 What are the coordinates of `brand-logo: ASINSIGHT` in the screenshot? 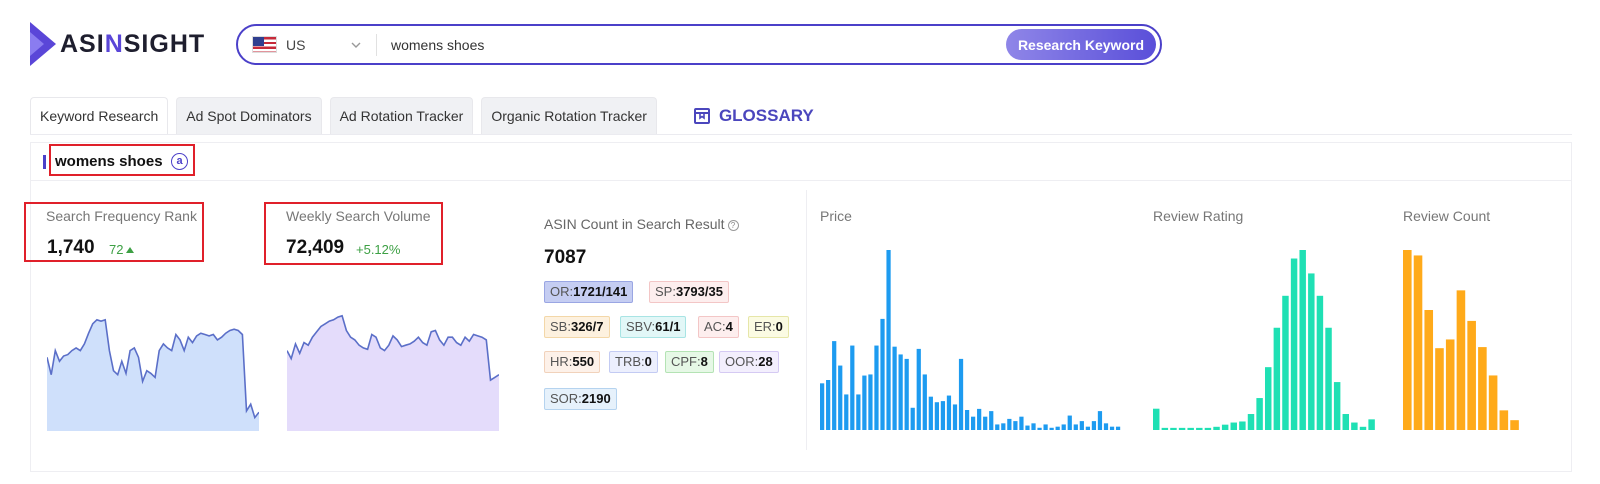 It's located at (117, 44).